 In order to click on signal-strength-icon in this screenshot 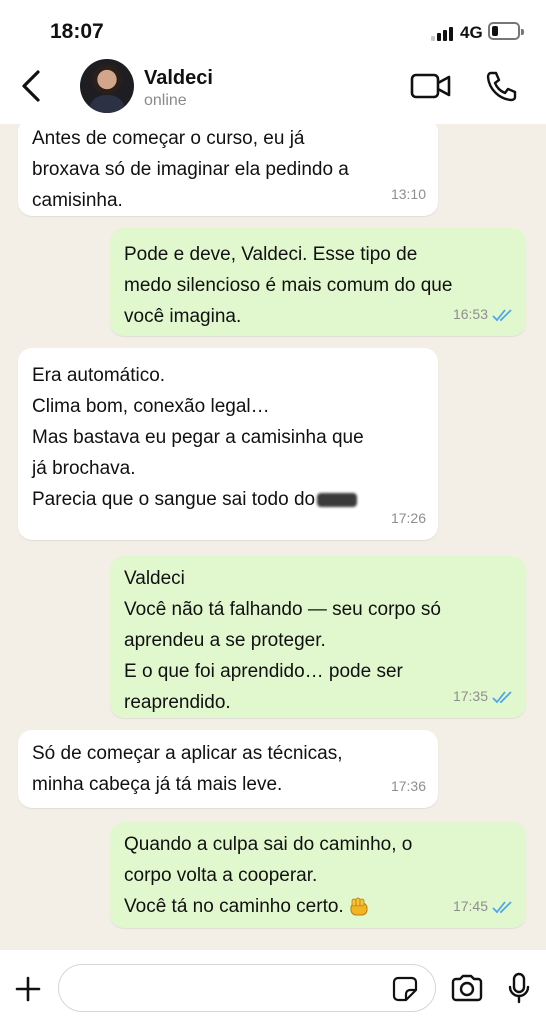, I will do `click(444, 33)`.